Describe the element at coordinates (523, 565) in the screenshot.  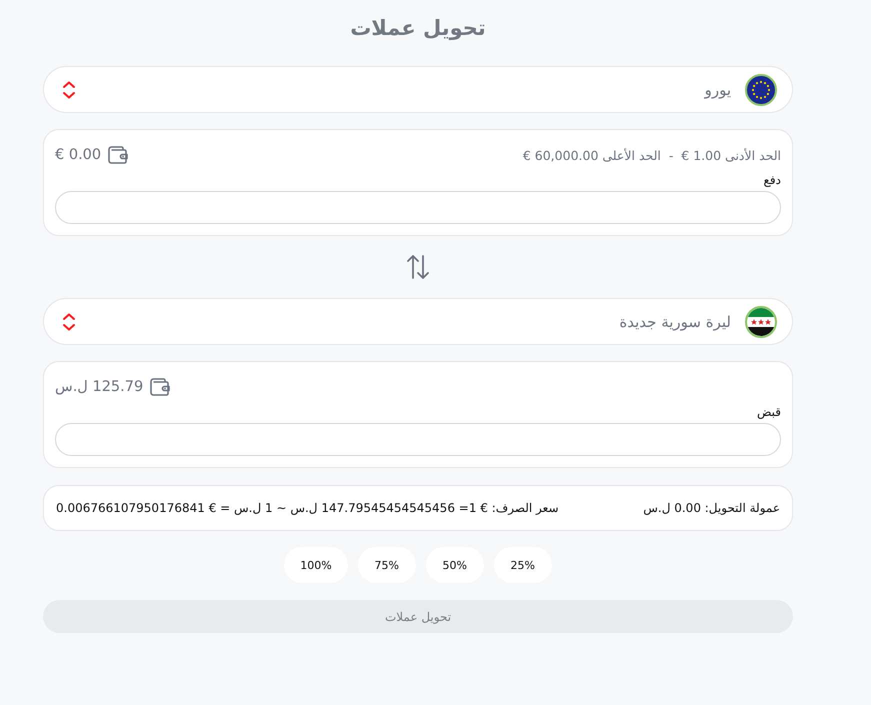
I see `percent-button: 25%` at that location.